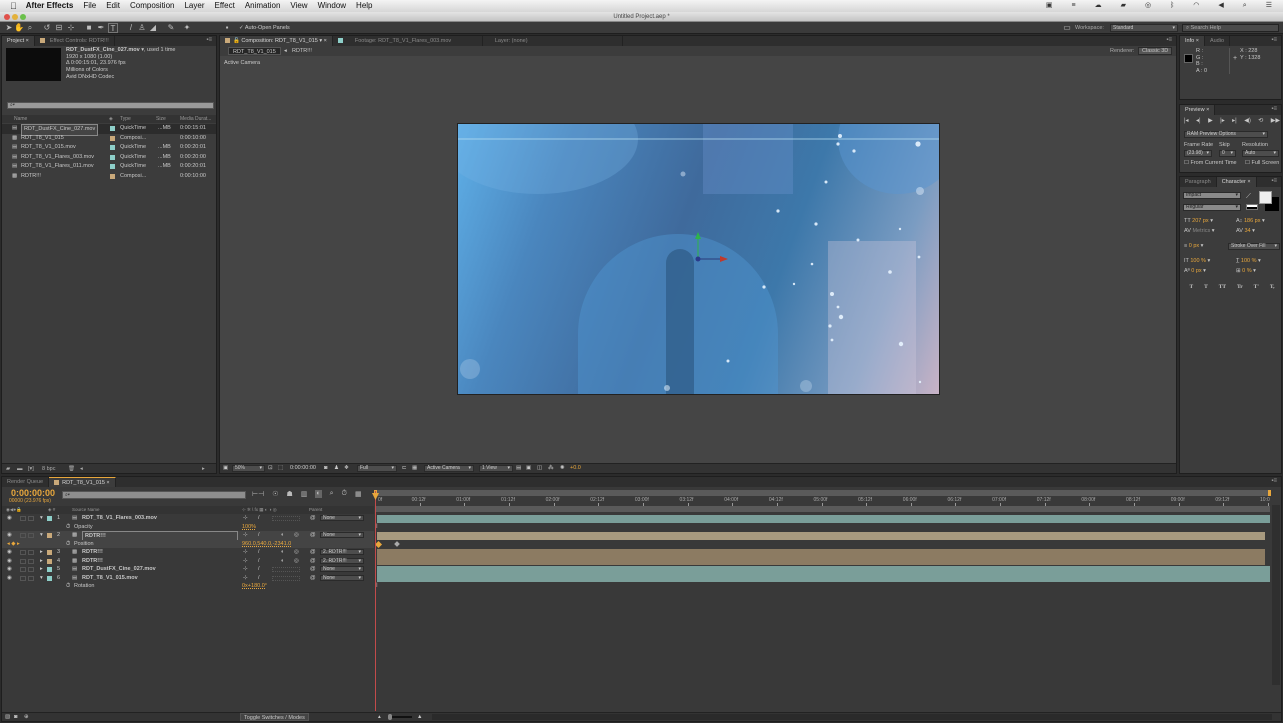  Describe the element at coordinates (1212, 195) in the screenshot. I see `font-family-dropdown: Impact` at that location.